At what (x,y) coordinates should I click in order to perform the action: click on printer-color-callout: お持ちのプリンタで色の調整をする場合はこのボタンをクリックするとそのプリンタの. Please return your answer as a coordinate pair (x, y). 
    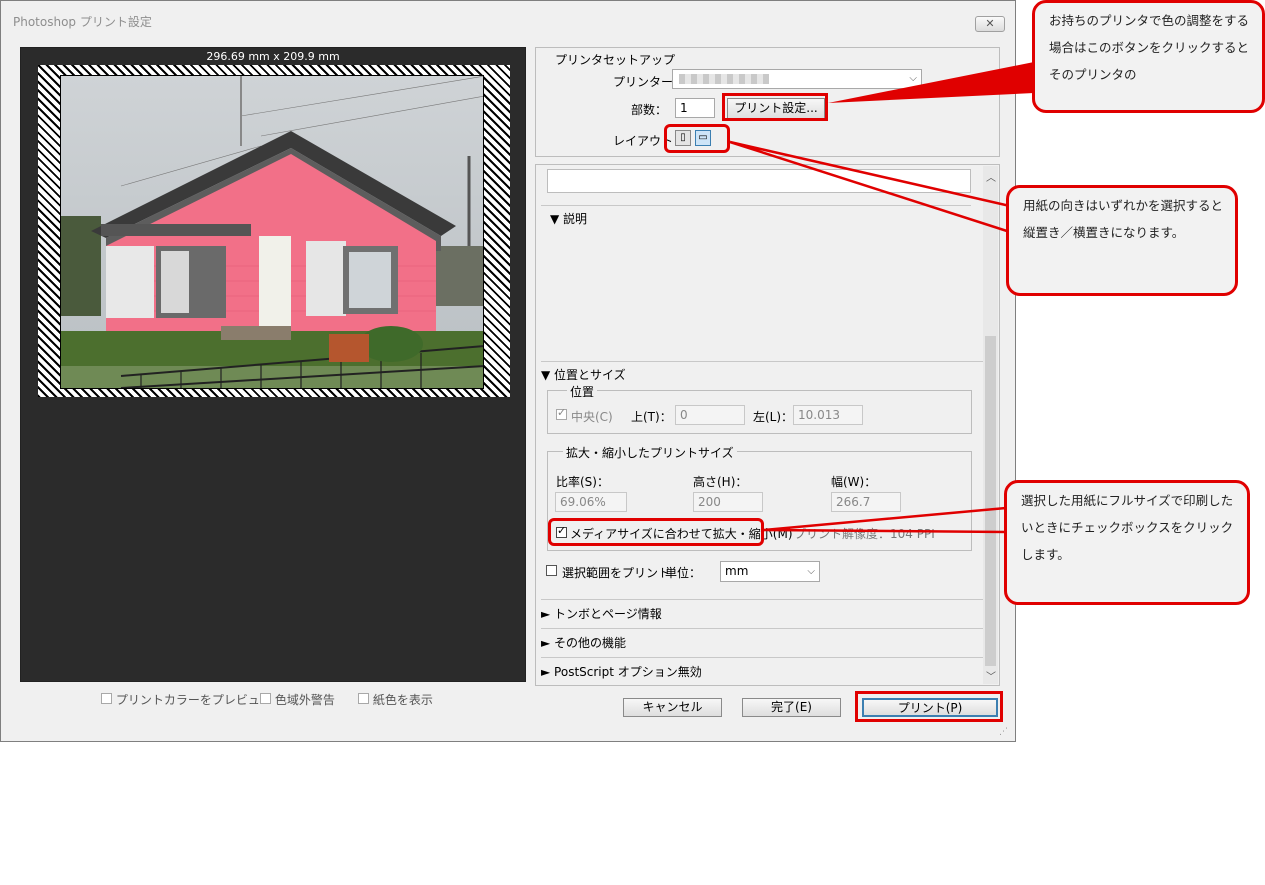
    Looking at the image, I should click on (1148, 56).